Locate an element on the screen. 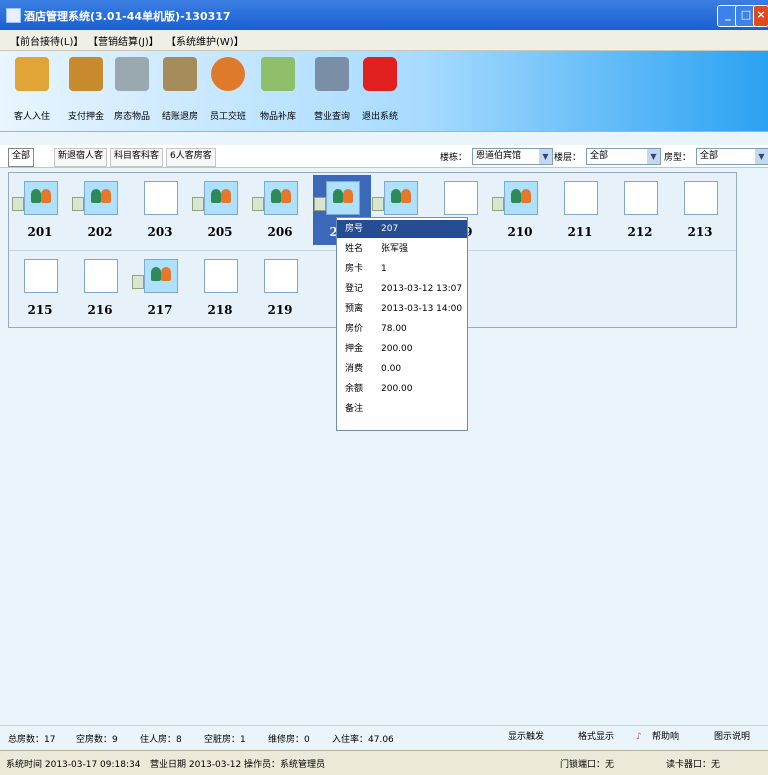 This screenshot has width=768, height=775. tooltip-key: 预离 is located at coordinates (354, 309).